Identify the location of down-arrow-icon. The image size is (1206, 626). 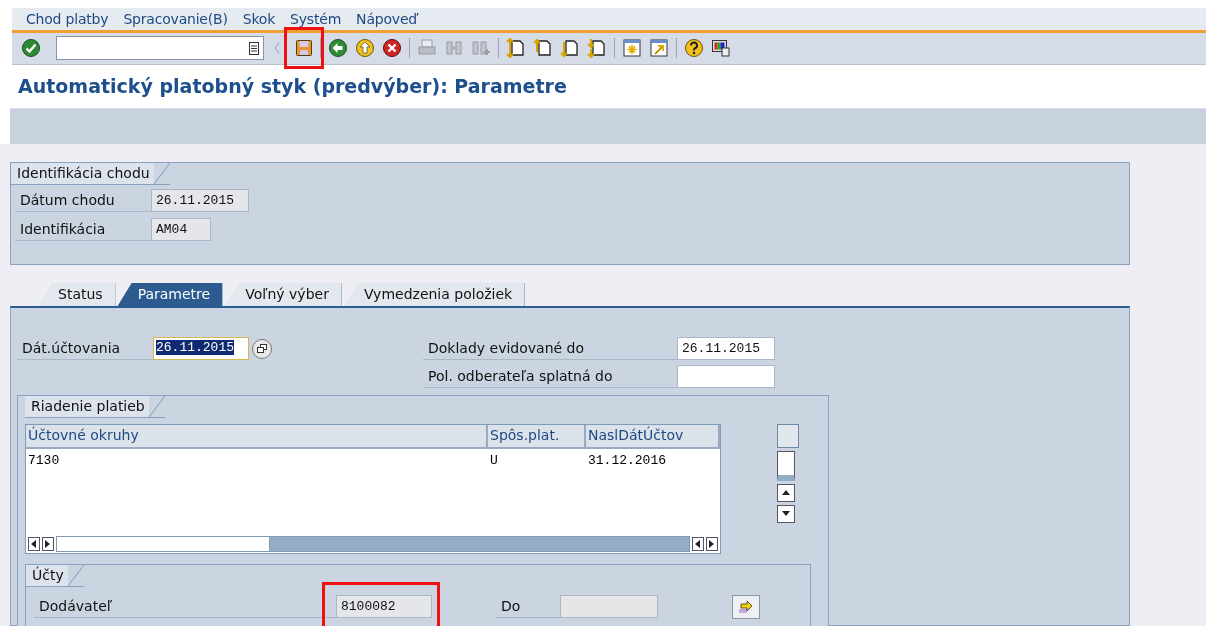
(786, 514).